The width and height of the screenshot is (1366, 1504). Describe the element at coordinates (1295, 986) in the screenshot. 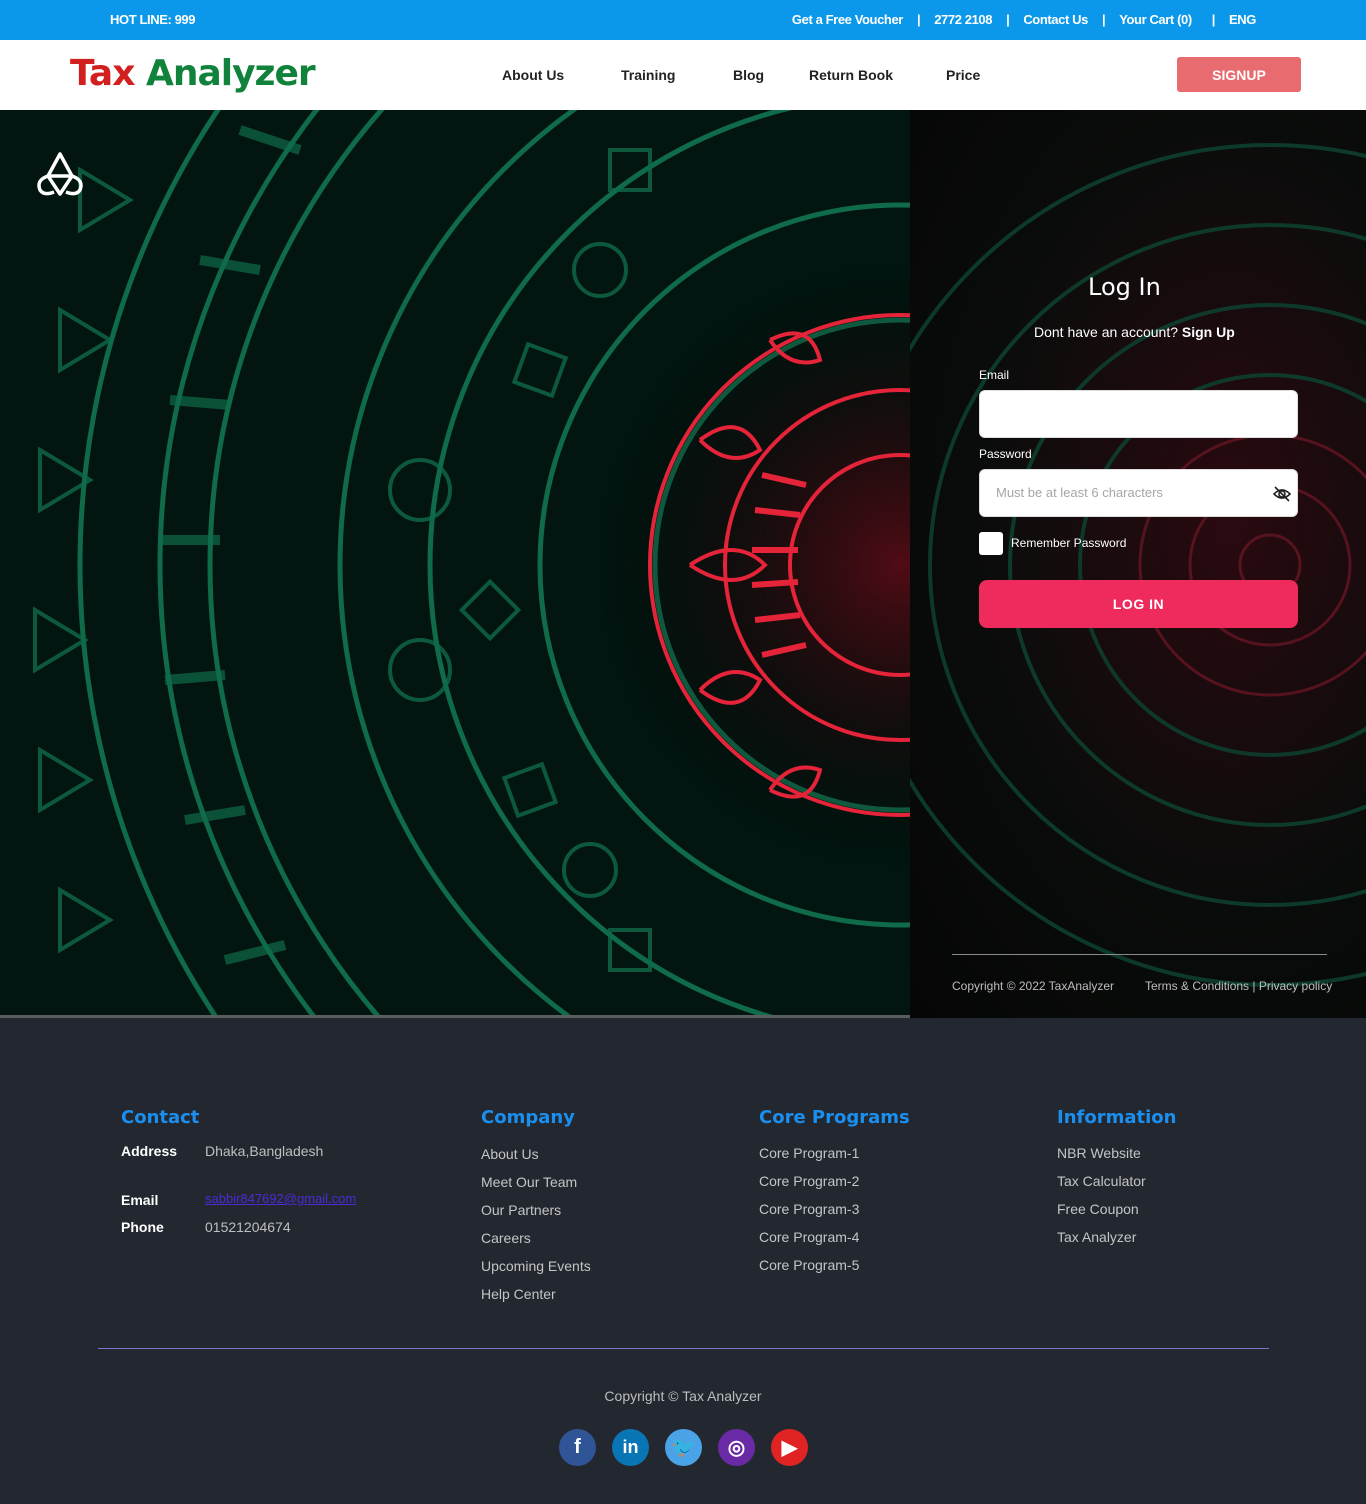

I see `privacy-link: Privacy policy` at that location.